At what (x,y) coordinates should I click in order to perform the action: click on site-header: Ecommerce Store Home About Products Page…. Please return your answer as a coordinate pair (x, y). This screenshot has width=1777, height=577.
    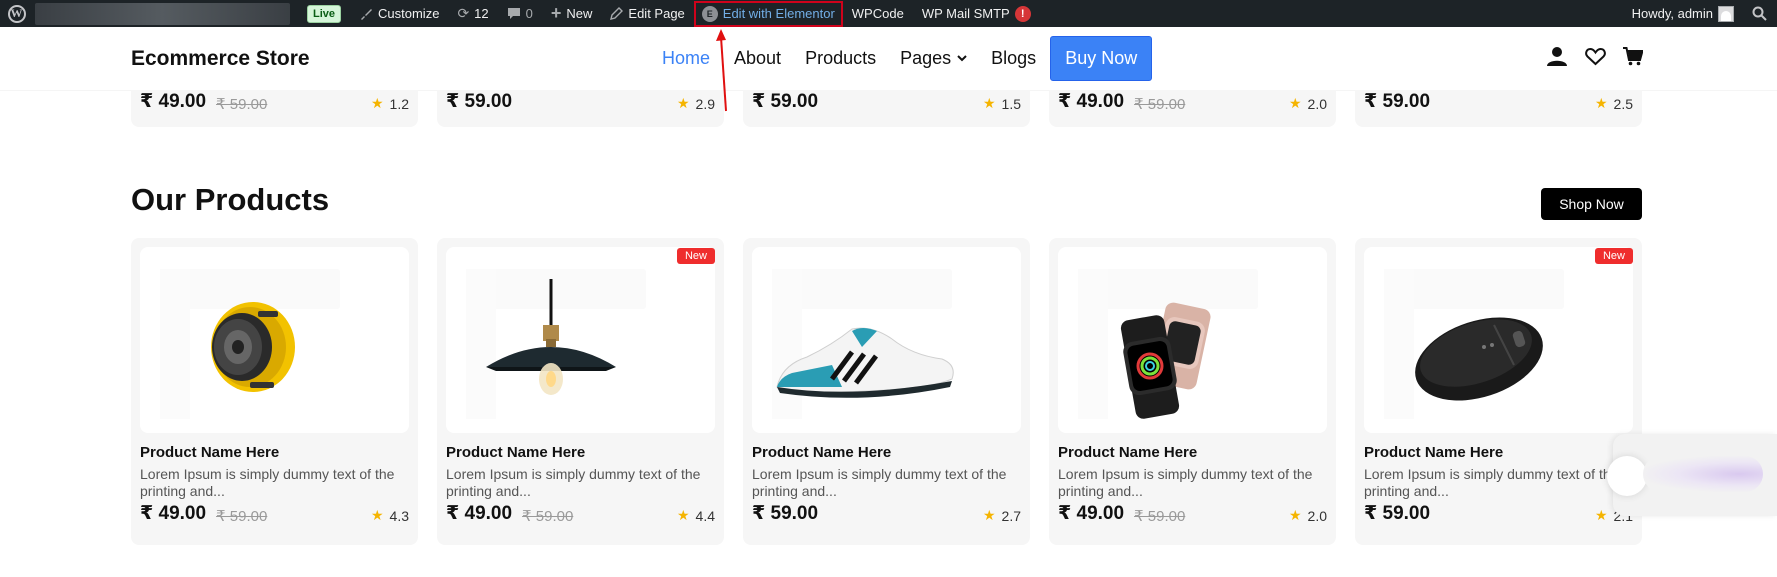
    Looking at the image, I should click on (888, 58).